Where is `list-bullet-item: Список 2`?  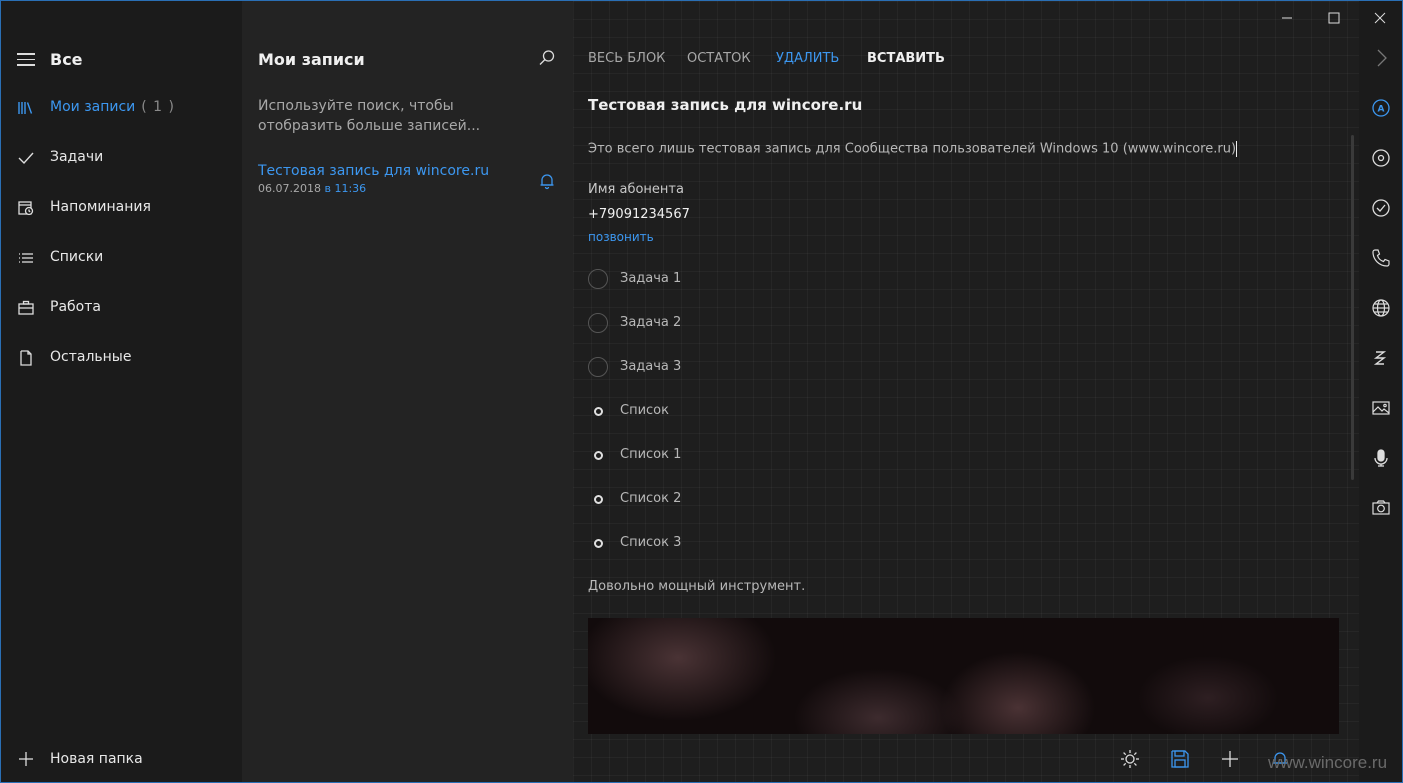
list-bullet-item: Список 2 is located at coordinates (788, 501).